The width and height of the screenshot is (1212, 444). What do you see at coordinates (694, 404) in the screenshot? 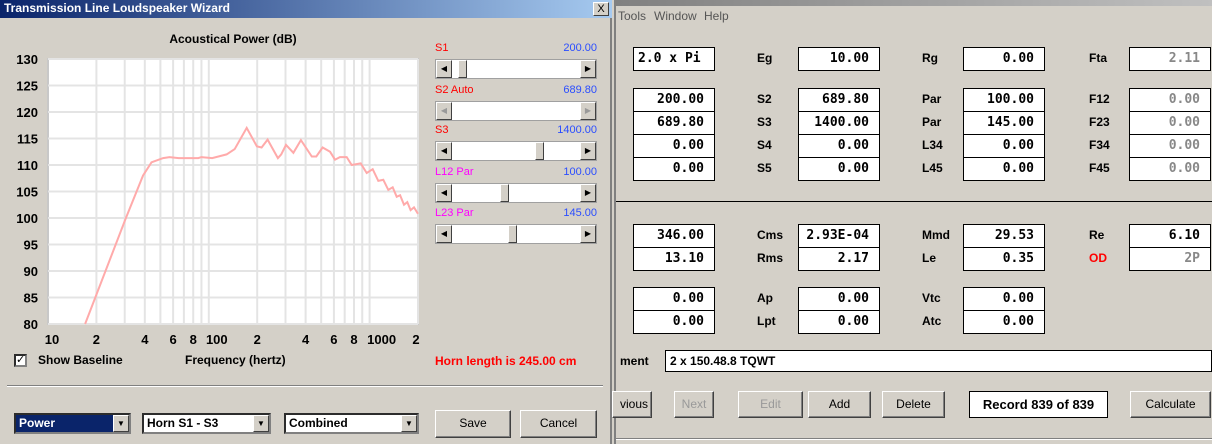
I see `next-button: Next` at bounding box center [694, 404].